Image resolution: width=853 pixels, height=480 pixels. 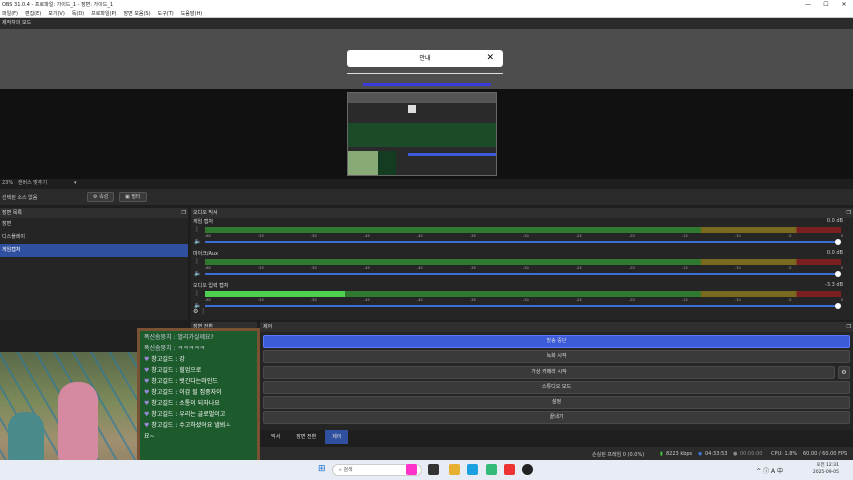 I want to click on windows-start-icon: ⊞, so click(x=322, y=469).